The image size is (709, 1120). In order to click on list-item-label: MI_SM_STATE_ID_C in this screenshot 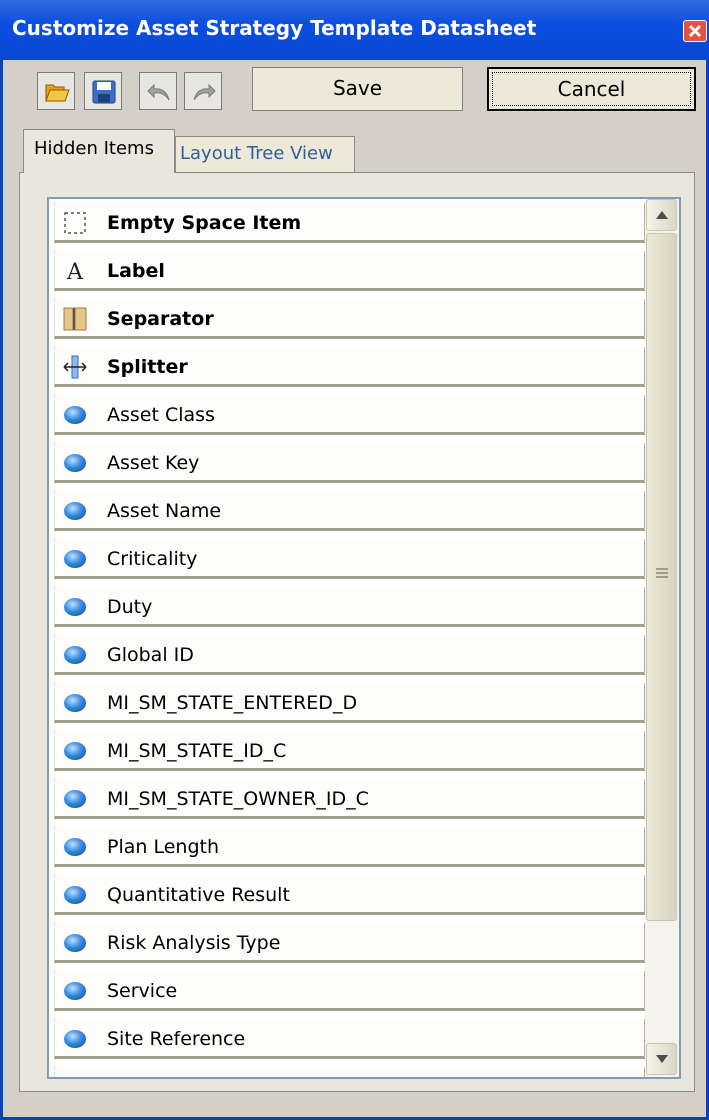, I will do `click(197, 751)`.